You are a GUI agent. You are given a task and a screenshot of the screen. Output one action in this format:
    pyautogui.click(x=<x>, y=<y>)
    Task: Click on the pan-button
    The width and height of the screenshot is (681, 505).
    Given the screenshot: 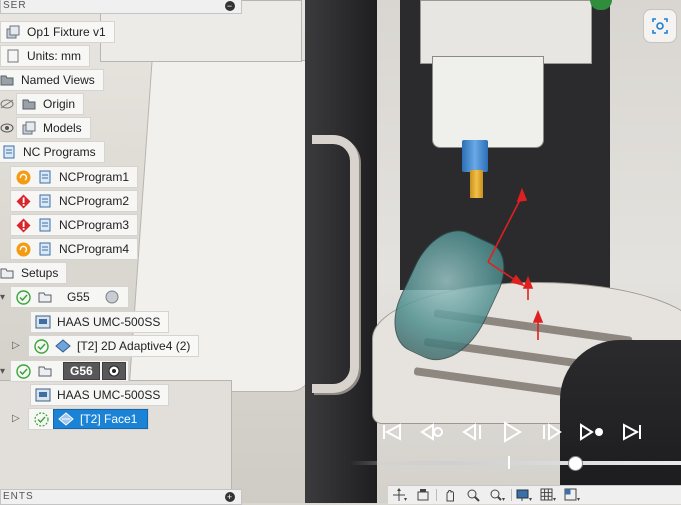 What is the action you would take?
    pyautogui.click(x=450, y=495)
    